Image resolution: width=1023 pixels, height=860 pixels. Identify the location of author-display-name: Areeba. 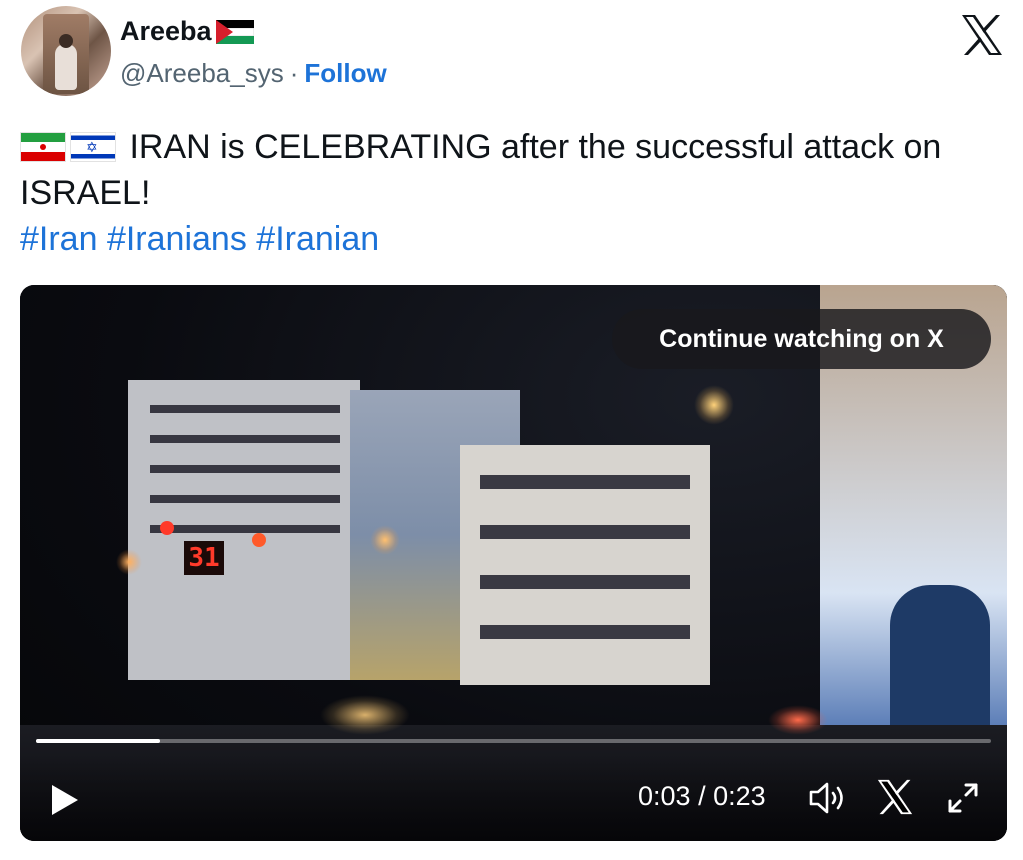
(166, 31).